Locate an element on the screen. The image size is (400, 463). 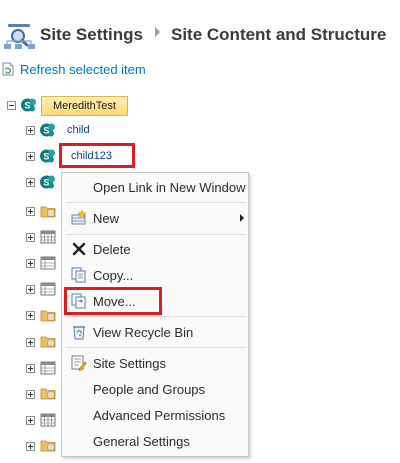
highlight-box-child123 is located at coordinates (97, 155).